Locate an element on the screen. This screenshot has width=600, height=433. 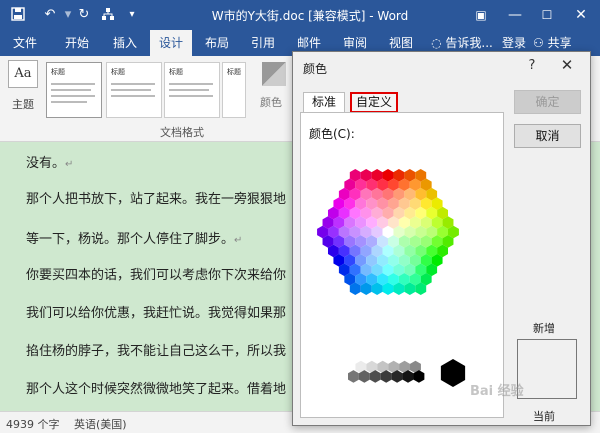
paragraph: 掐住杨的脖子，我不能让自己这么干，所以我 is located at coordinates (156, 351).